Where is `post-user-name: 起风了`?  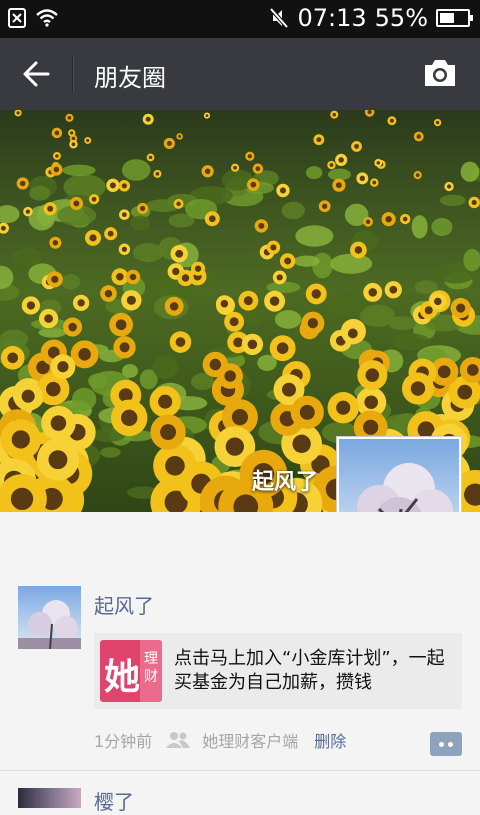 post-user-name: 起风了 is located at coordinates (124, 604).